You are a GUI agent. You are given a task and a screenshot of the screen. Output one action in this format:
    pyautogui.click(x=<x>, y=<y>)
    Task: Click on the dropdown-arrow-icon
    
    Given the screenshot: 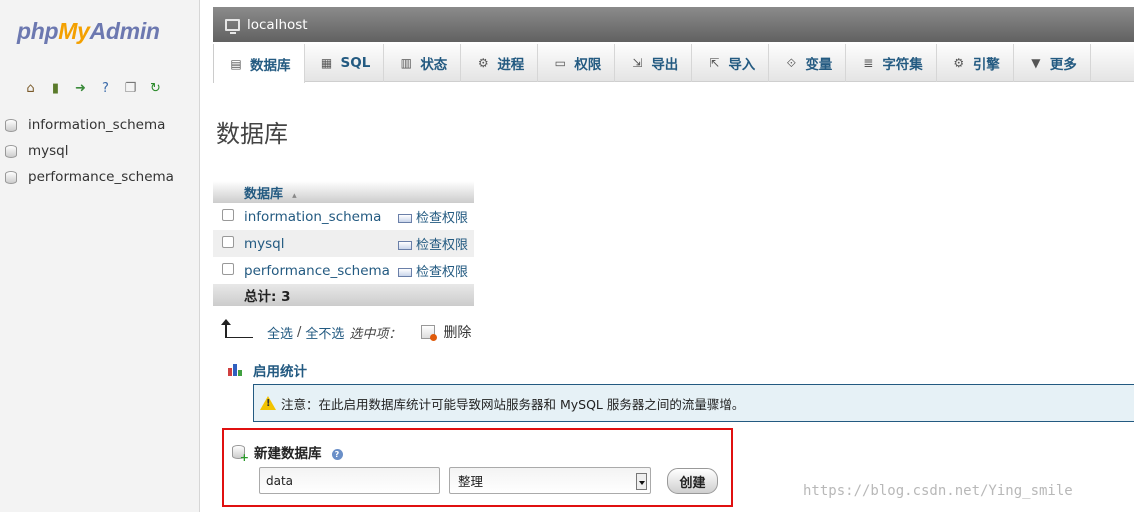 What is the action you would take?
    pyautogui.click(x=641, y=481)
    